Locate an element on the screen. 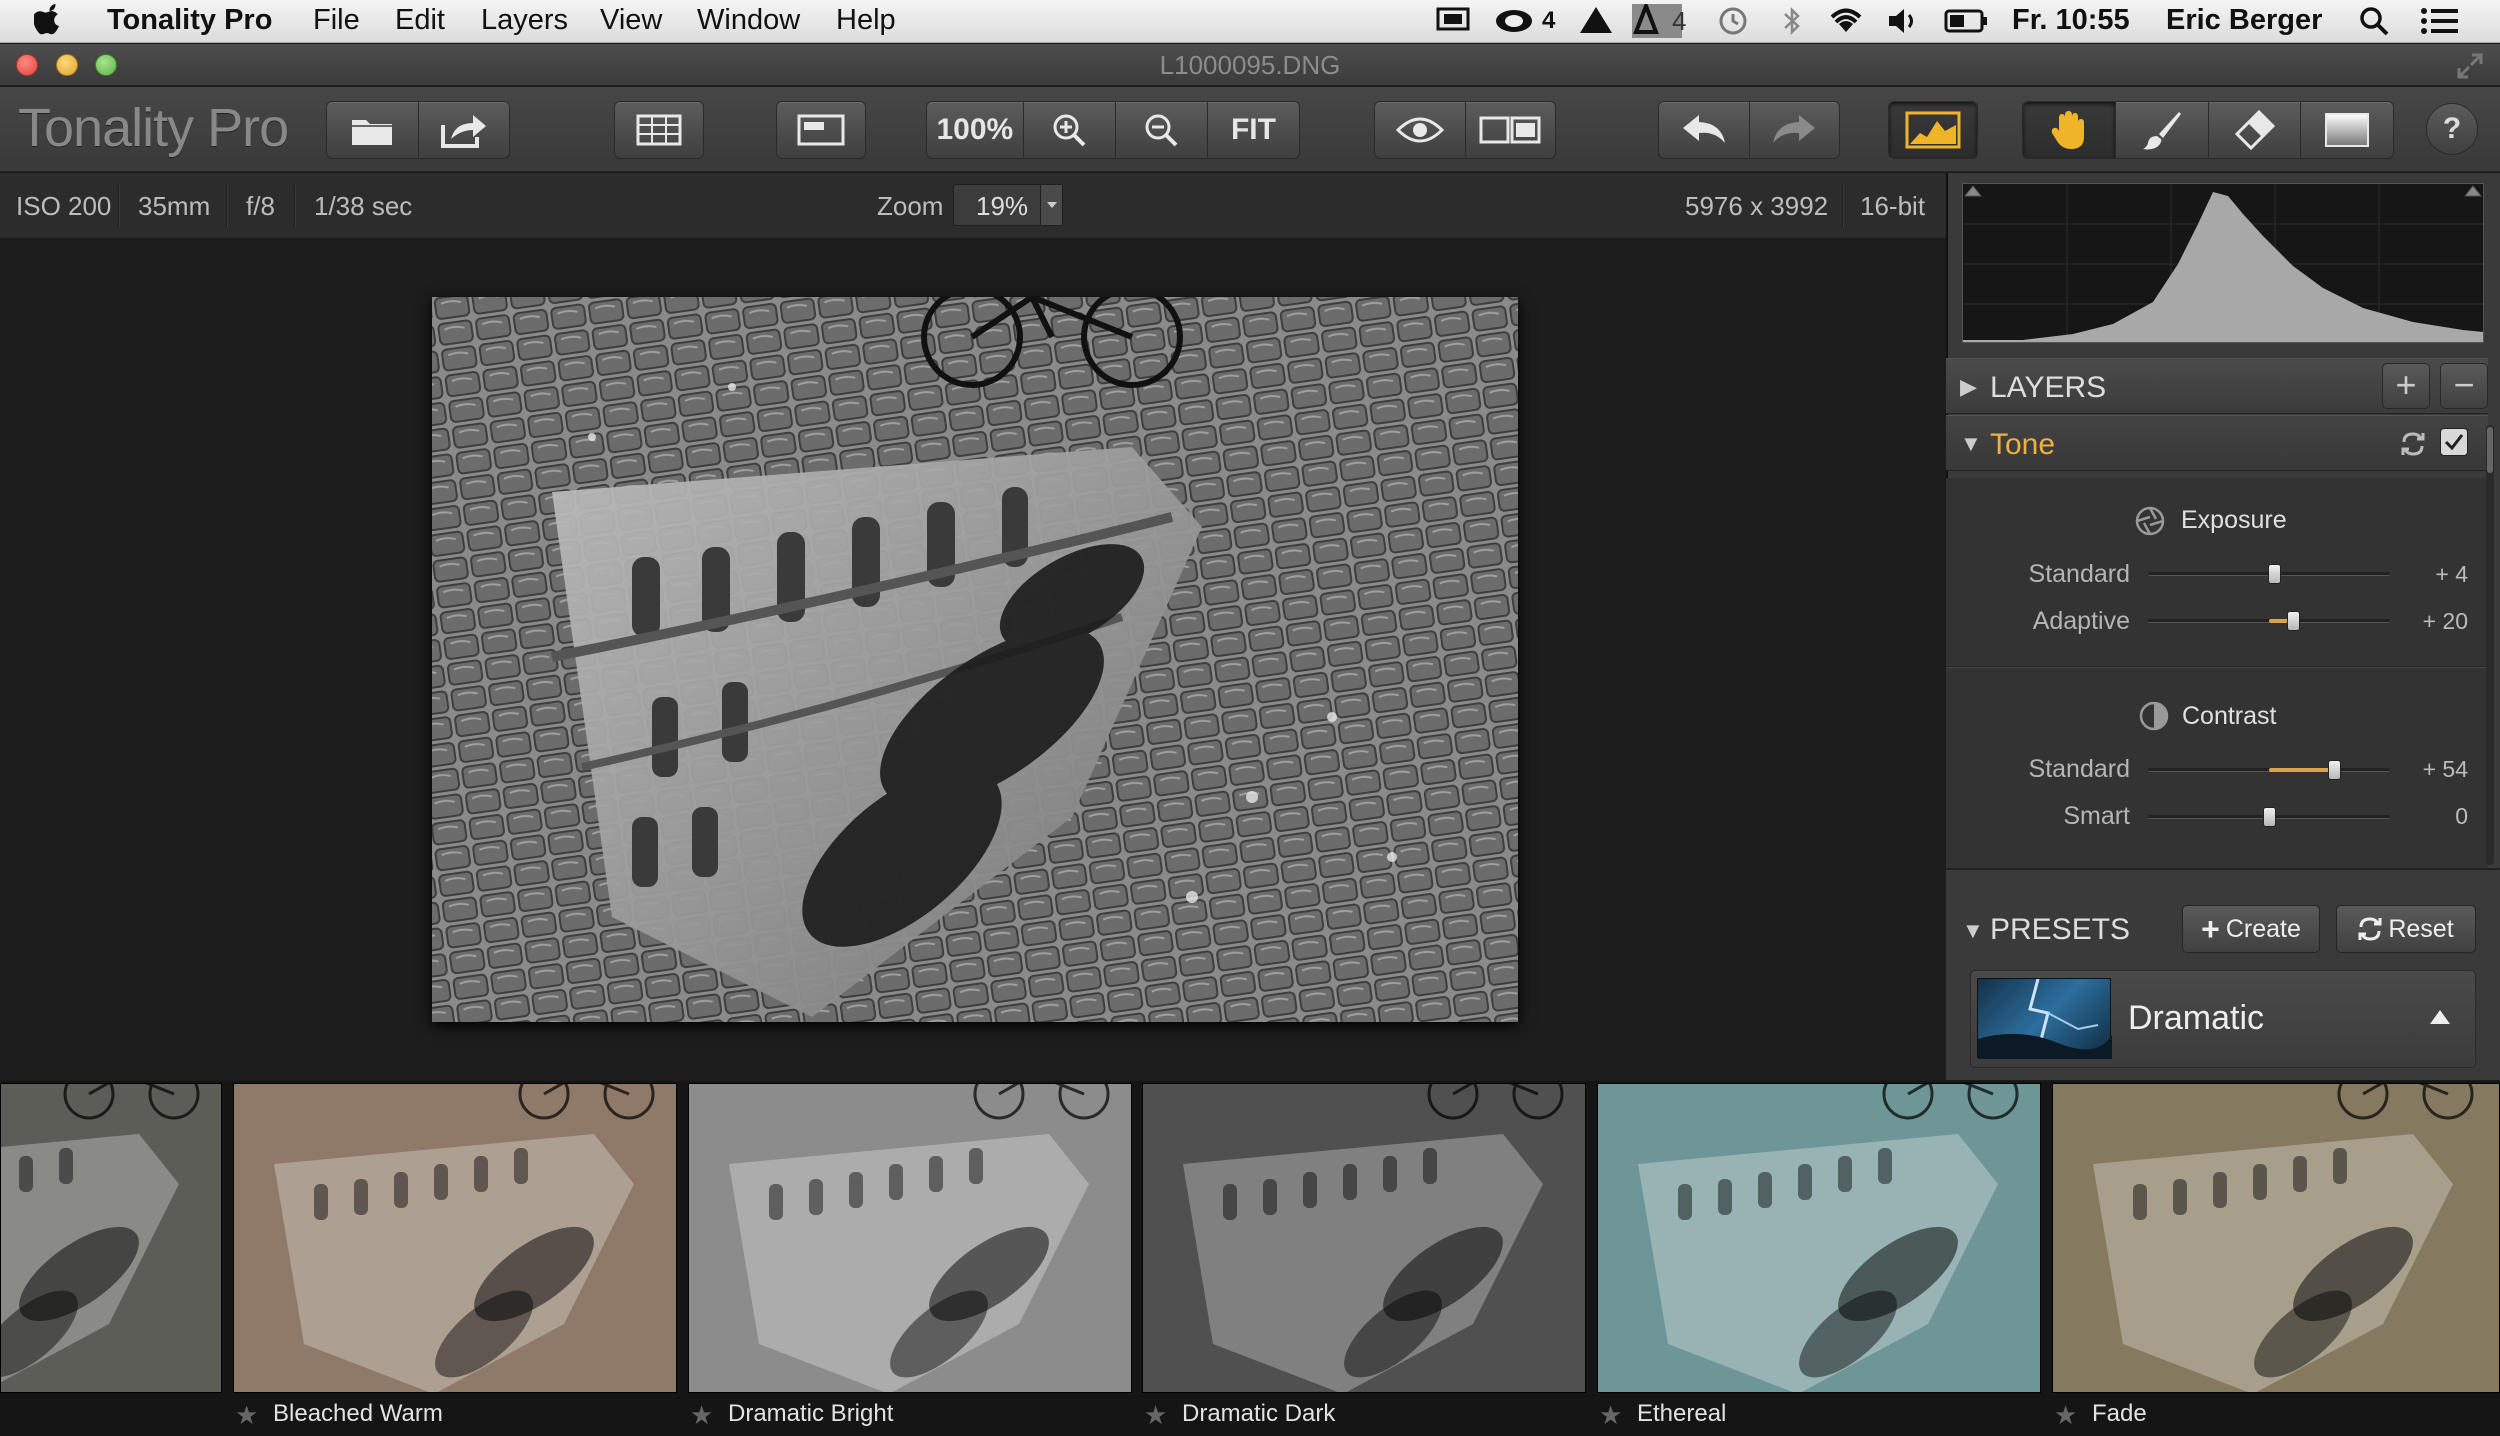 This screenshot has height=1436, width=2500. disclosure-right-icon: ▶ is located at coordinates (1968, 387).